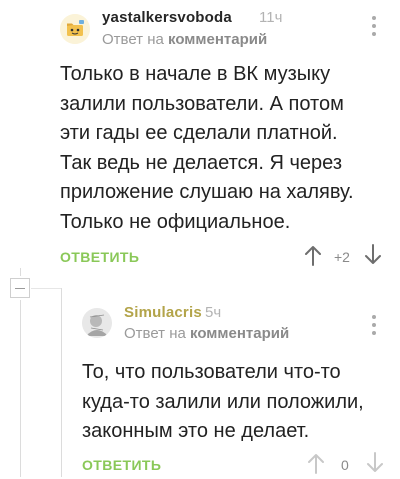  Describe the element at coordinates (342, 257) in the screenshot. I see `rating-value: +2` at that location.